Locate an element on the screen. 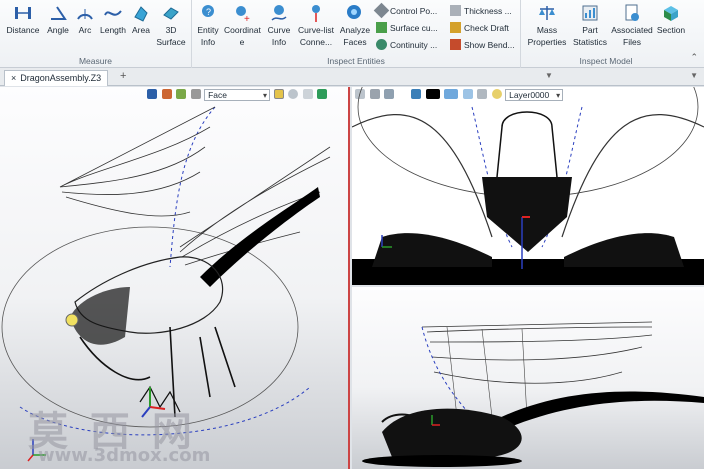 Image resolution: width=704 pixels, height=469 pixels. distance-icon is located at coordinates (23, 13).